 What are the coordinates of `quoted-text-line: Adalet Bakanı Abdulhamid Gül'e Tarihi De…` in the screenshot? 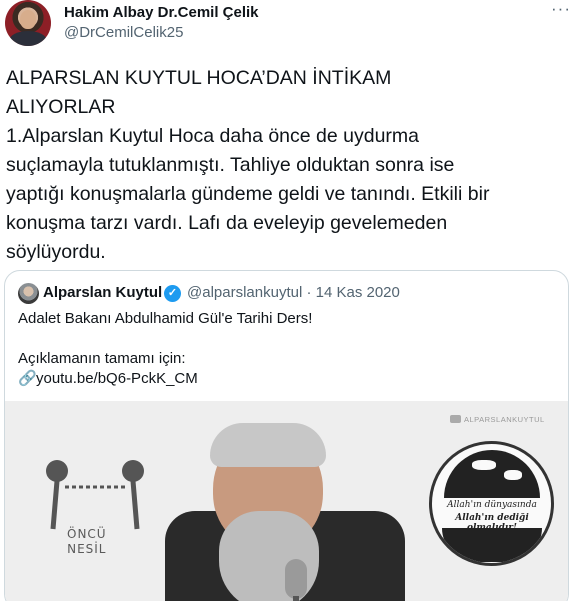 It's located at (165, 318).